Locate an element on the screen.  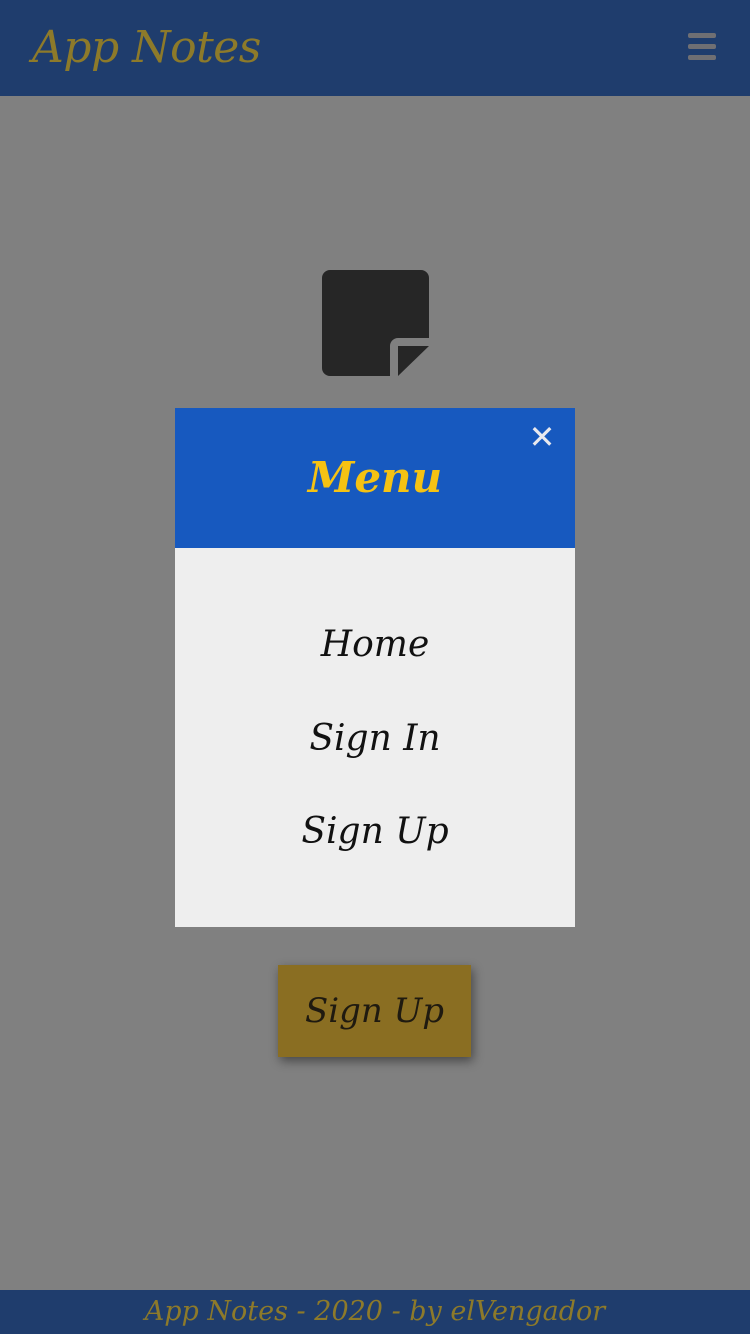
hamburger-icon is located at coordinates (704, 48).